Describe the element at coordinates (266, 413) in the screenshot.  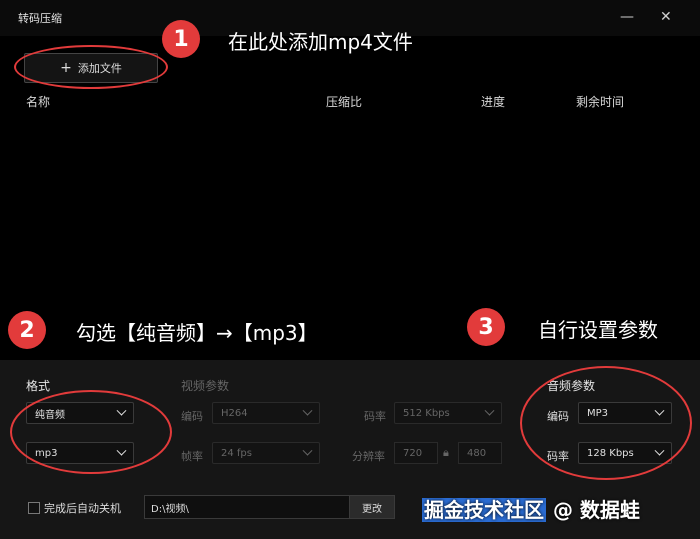
I see `video-codec-select: H264` at that location.